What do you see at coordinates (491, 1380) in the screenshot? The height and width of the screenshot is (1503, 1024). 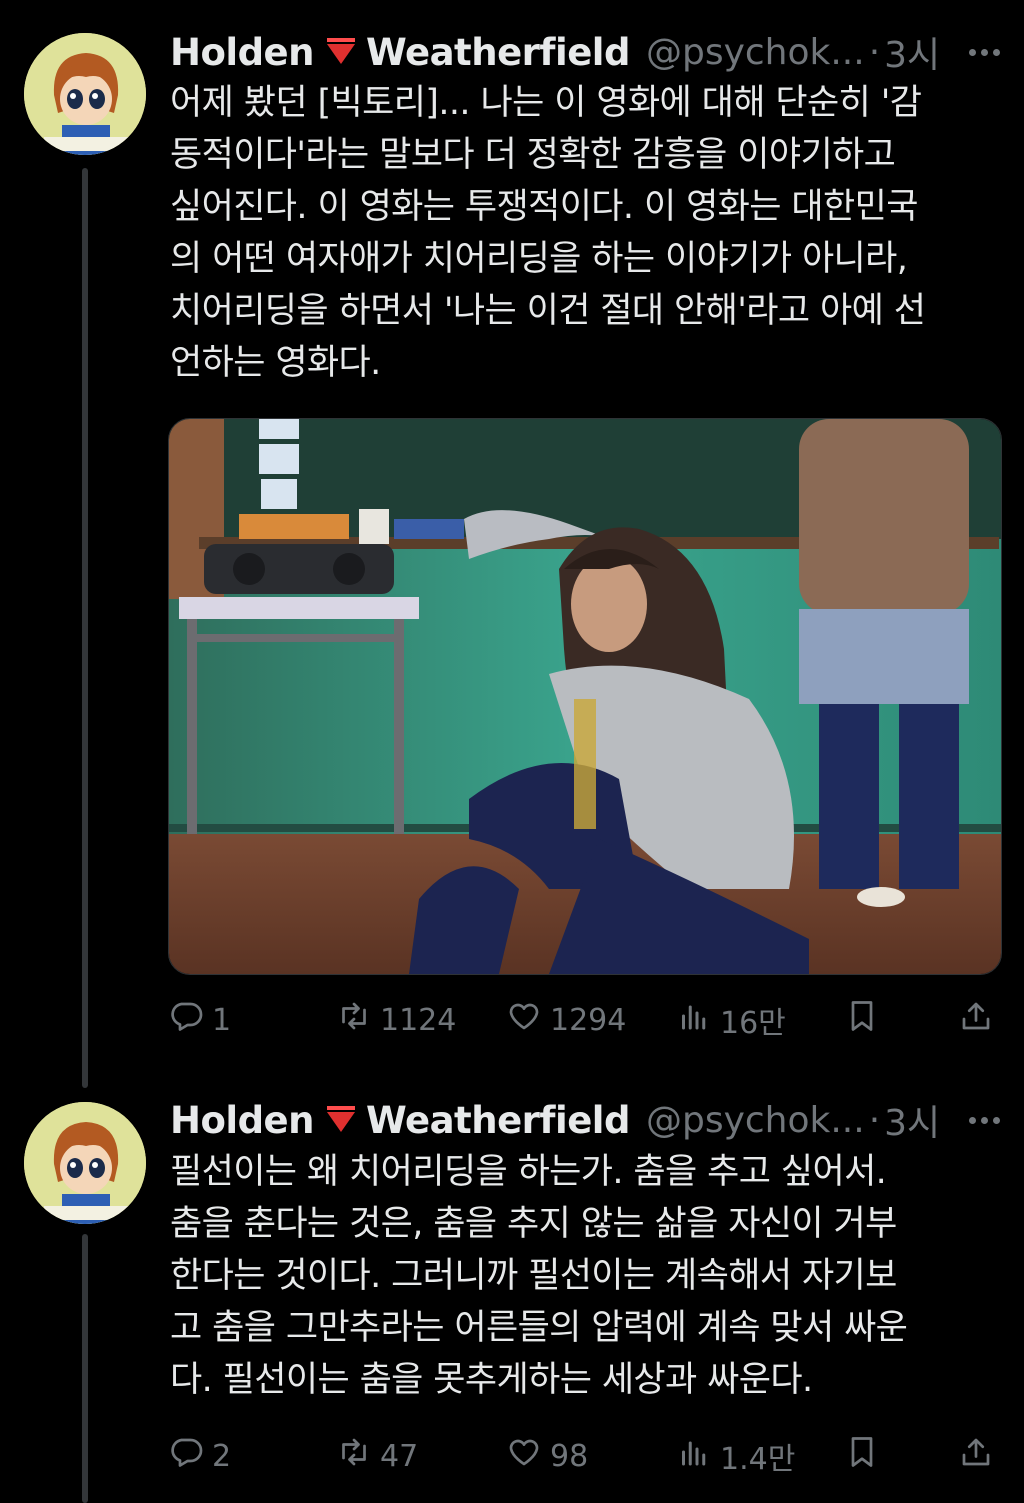 I see `tweet-text-line: 다. 필선이는 춤을 못추게하는 세상과 싸운다.` at bounding box center [491, 1380].